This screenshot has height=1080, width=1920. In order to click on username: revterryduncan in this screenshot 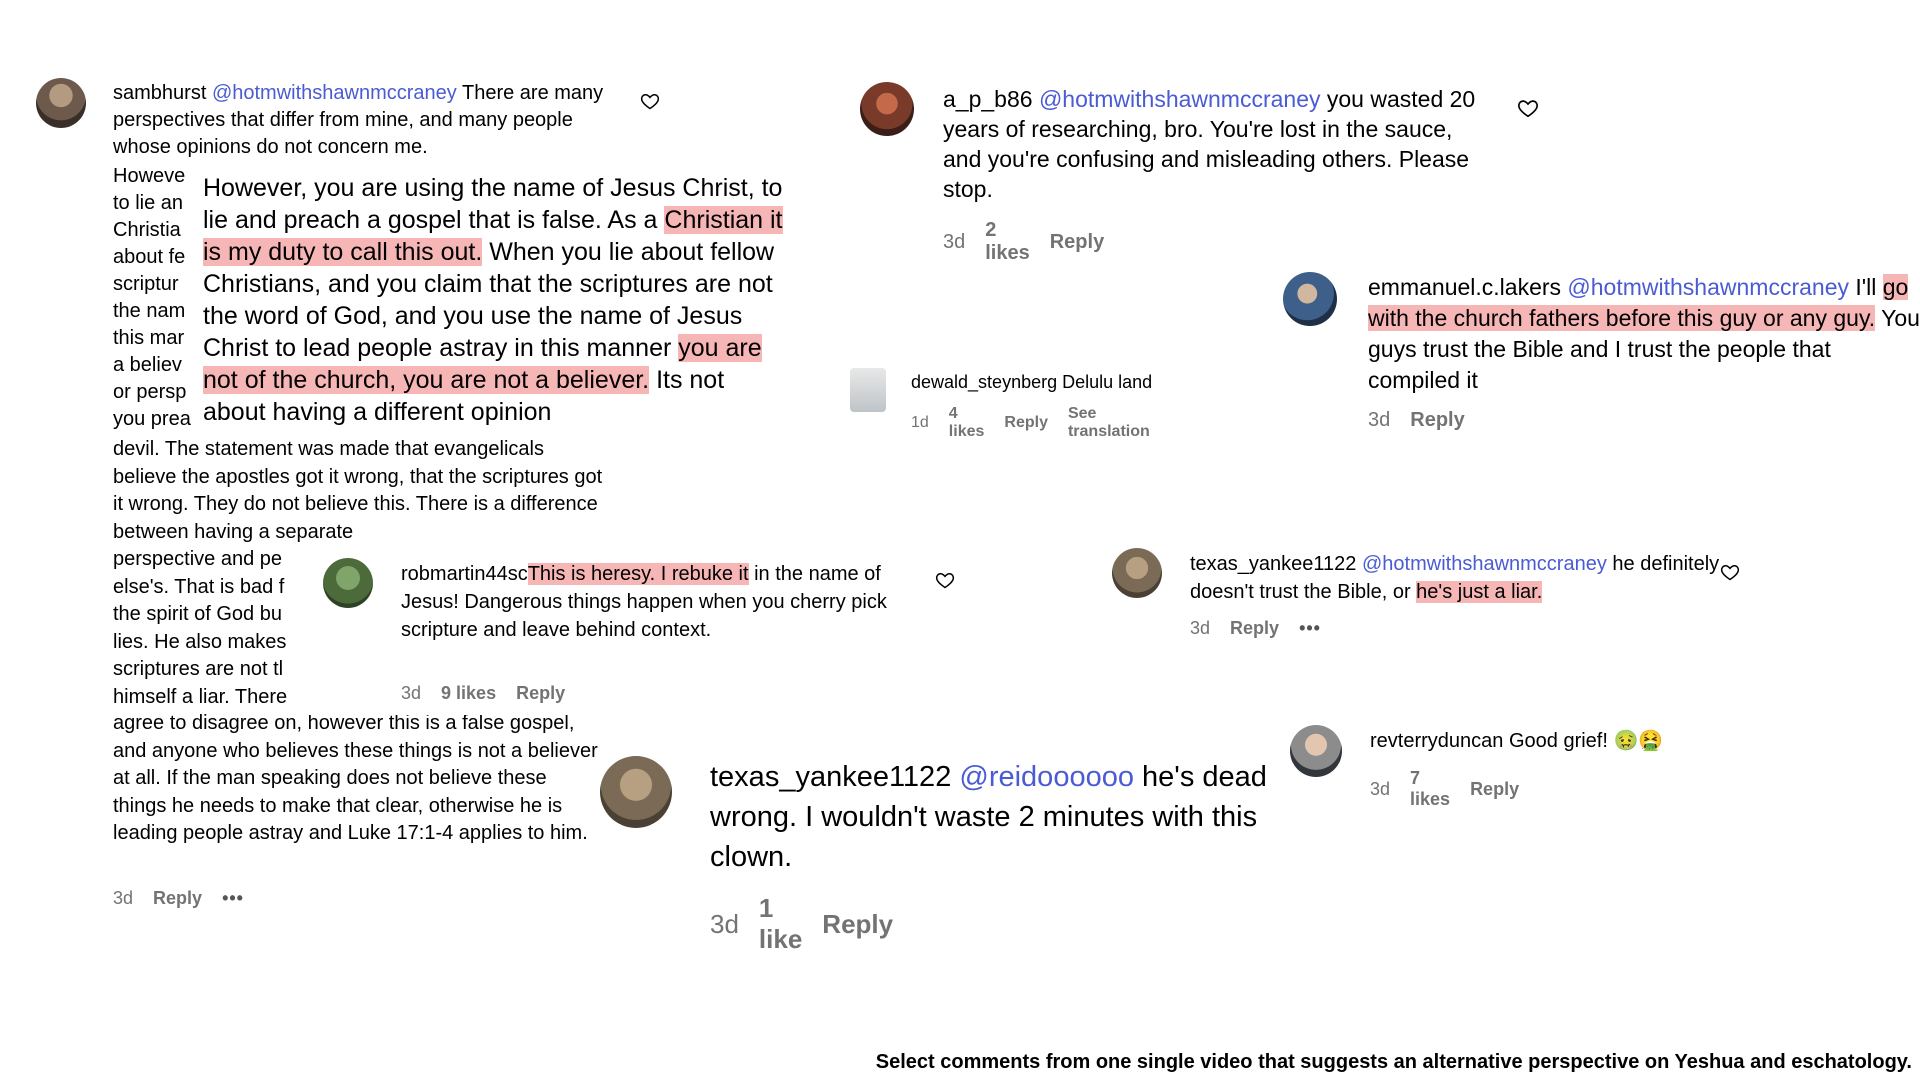, I will do `click(1436, 741)`.